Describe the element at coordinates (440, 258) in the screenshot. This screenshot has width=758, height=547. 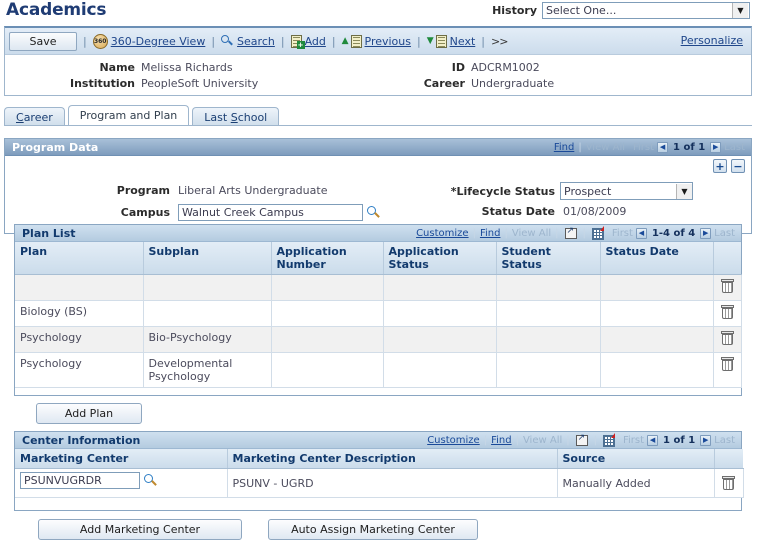
I see `column-header-application-status: Application Status` at that location.